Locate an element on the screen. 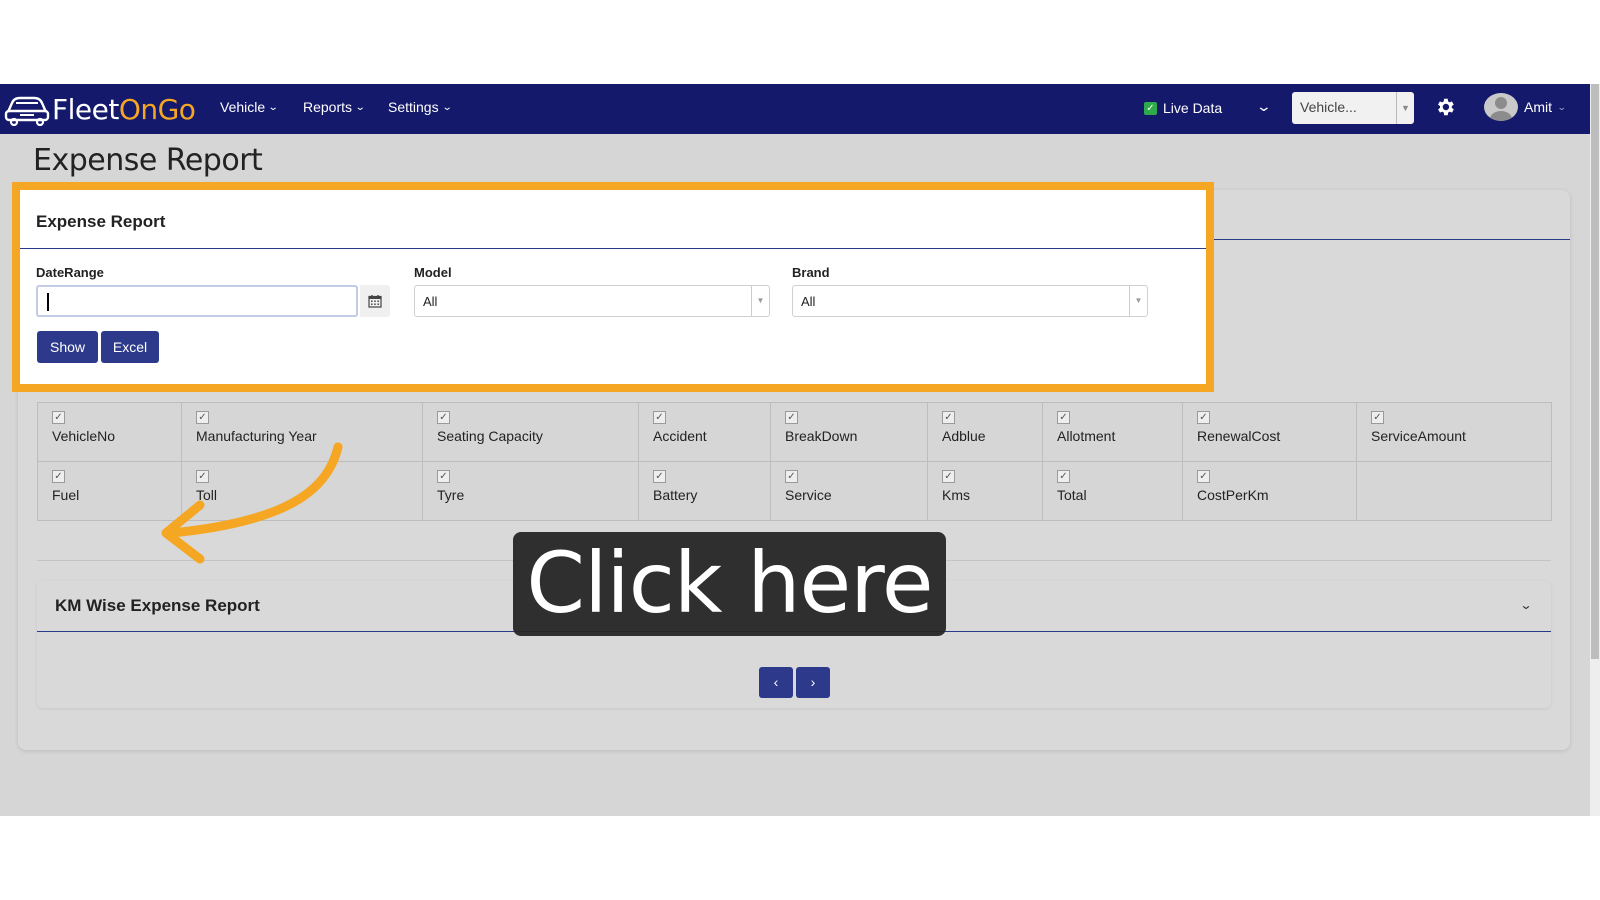 This screenshot has height=900, width=1600. column-option-label: Fuel is located at coordinates (66, 495).